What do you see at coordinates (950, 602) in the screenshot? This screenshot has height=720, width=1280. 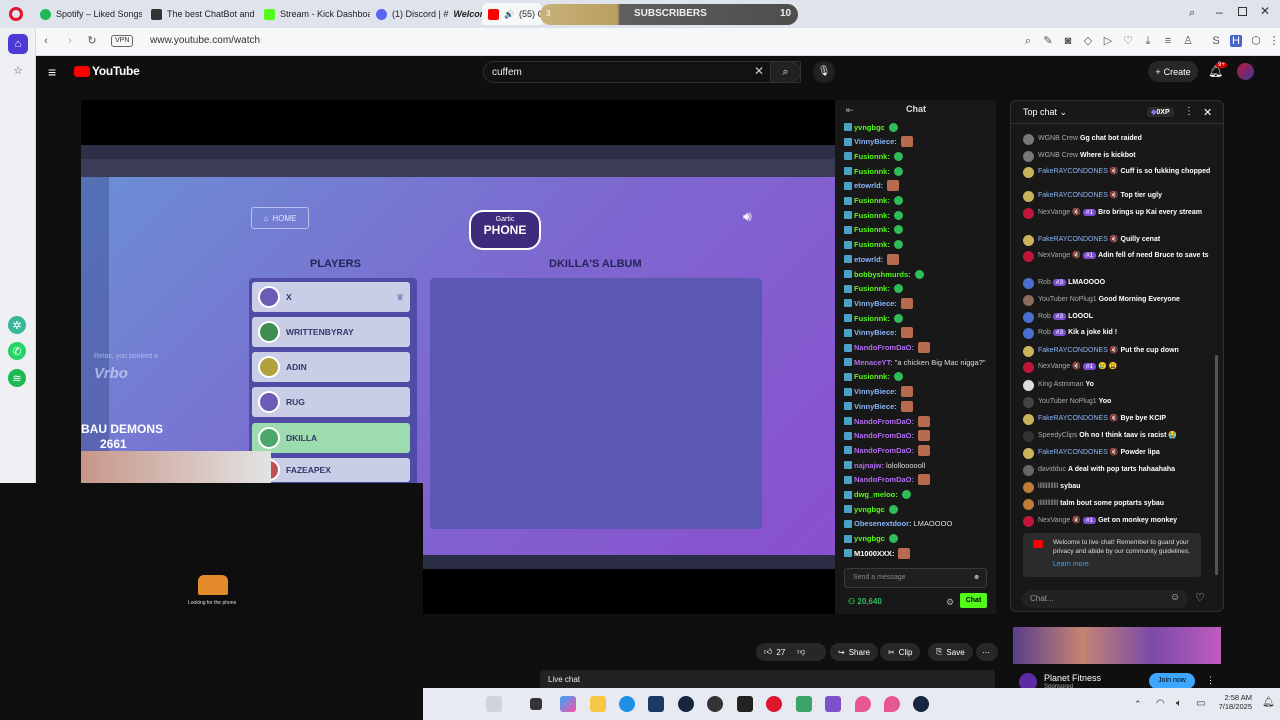 I see `settings-gear-icon: ⚙` at bounding box center [950, 602].